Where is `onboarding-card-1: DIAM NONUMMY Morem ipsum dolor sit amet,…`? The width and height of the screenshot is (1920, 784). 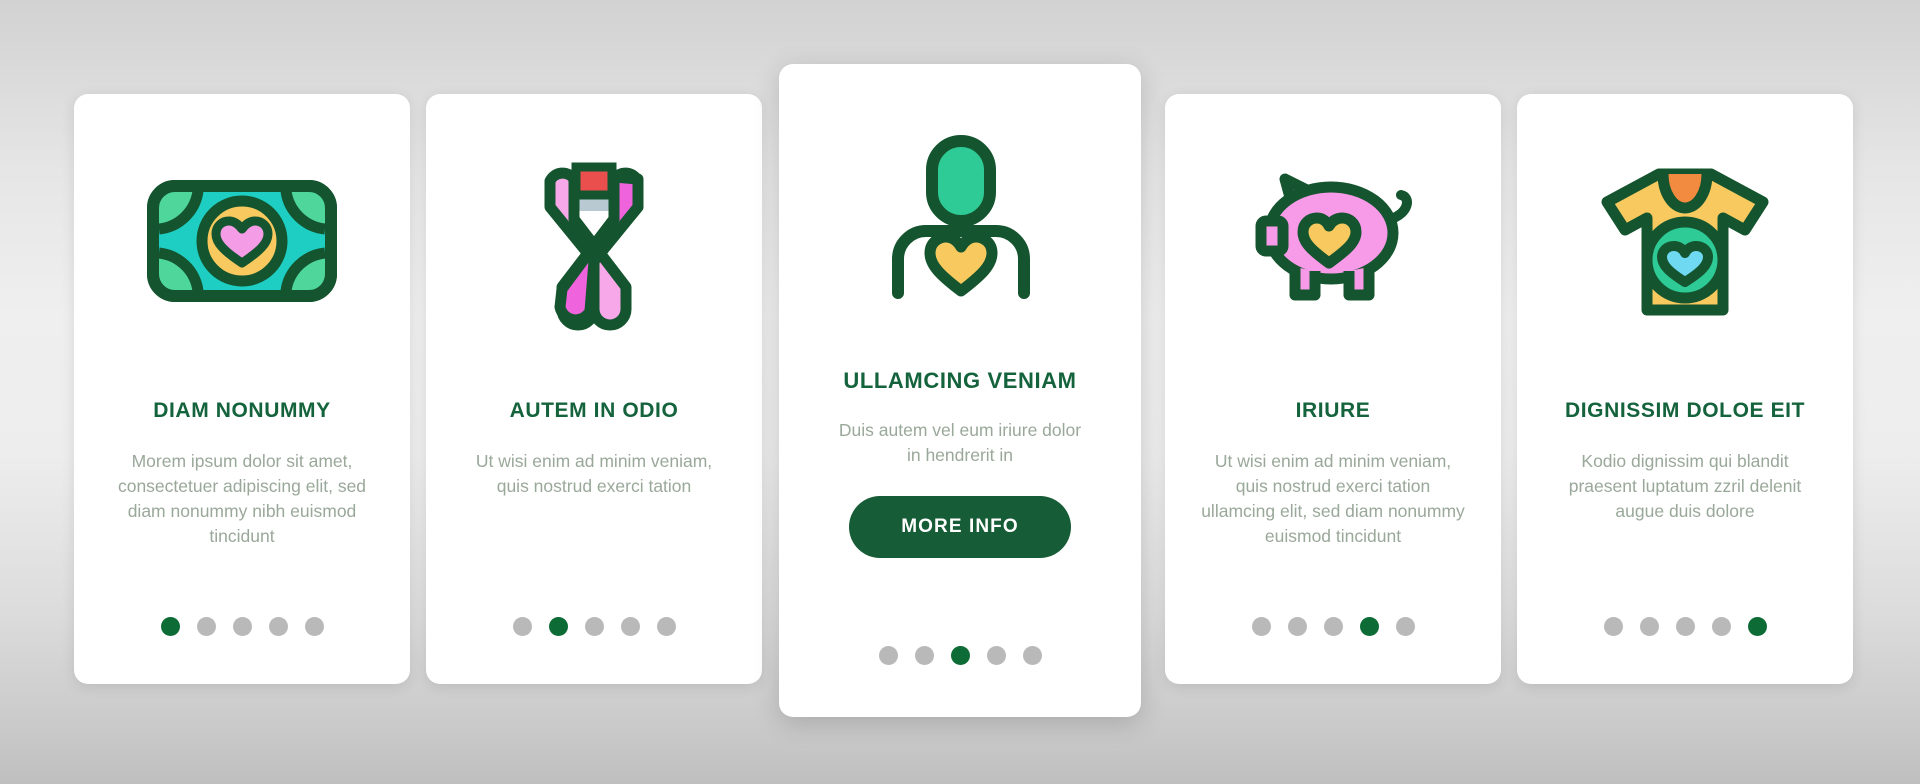 onboarding-card-1: DIAM NONUMMY Morem ipsum dolor sit amet,… is located at coordinates (242, 389).